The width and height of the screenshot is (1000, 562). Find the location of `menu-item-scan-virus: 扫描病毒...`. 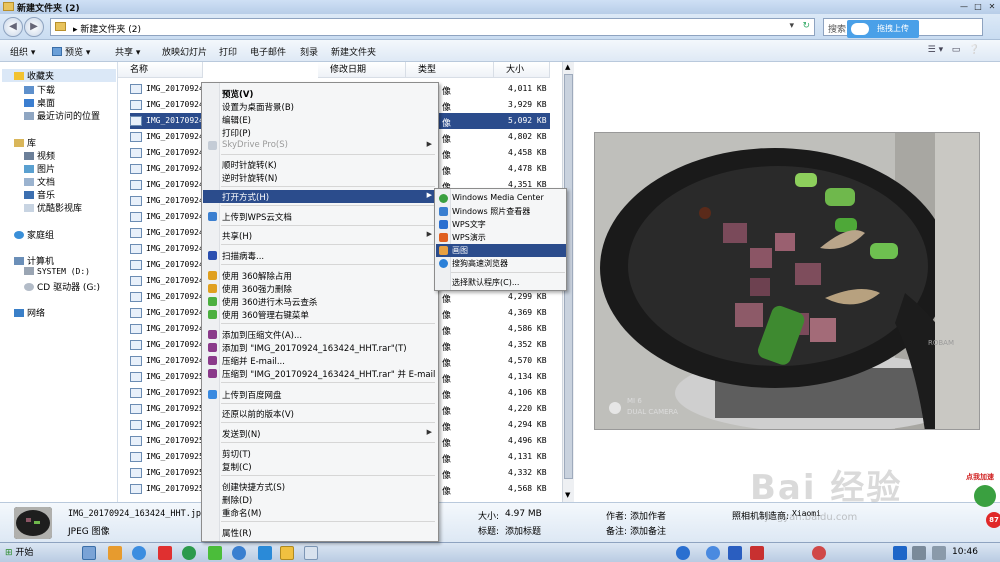

menu-item-scan-virus: 扫描病毒... is located at coordinates (320, 255).